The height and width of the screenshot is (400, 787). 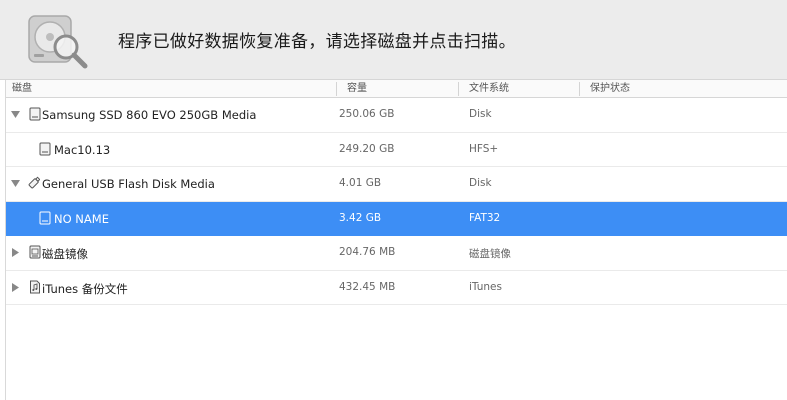 I want to click on table-row: 磁盘镜像 204.76 MB 磁盘镜像, so click(x=396, y=253).